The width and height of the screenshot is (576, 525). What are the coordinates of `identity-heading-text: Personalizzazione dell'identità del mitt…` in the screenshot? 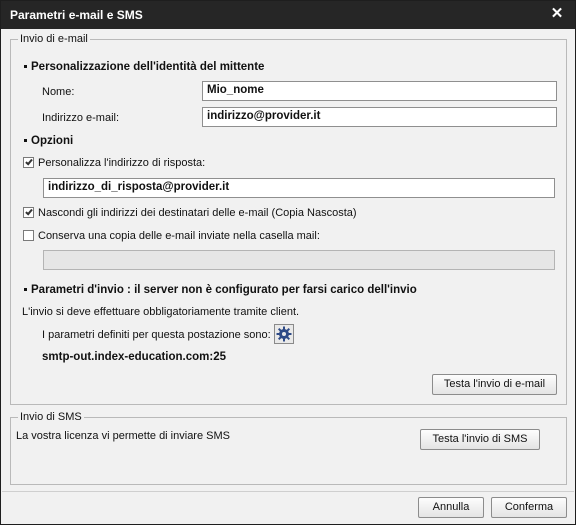 It's located at (148, 67).